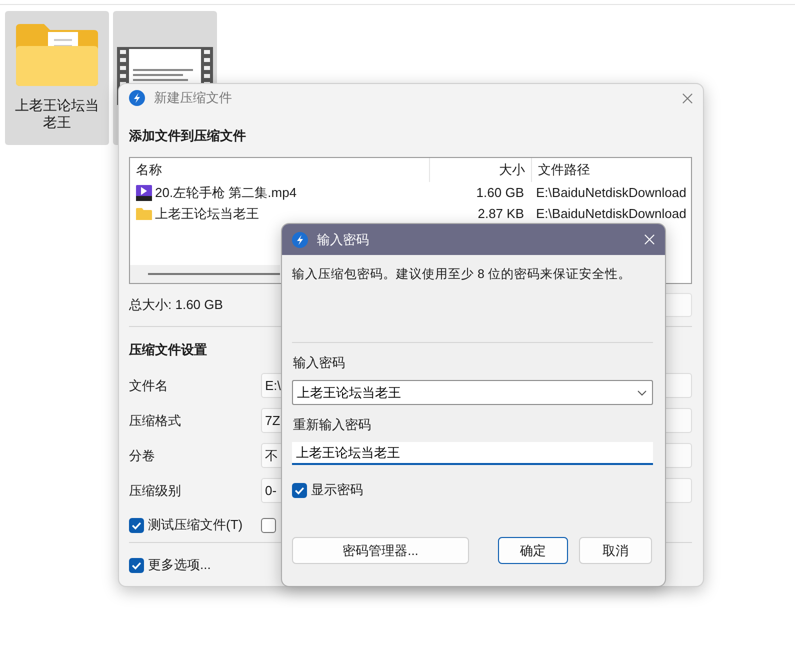 This screenshot has height=649, width=795. I want to click on checkbox-label: 测试压缩文件(T), so click(195, 525).